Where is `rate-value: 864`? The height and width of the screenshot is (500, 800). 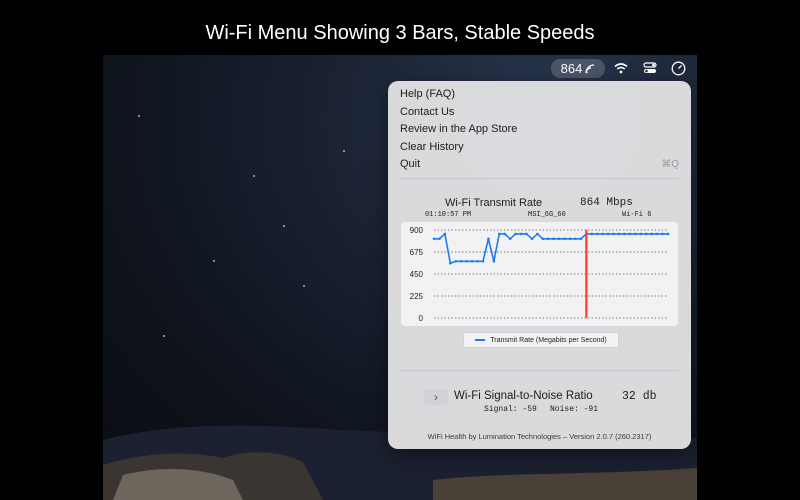
rate-value: 864 is located at coordinates (571, 68).